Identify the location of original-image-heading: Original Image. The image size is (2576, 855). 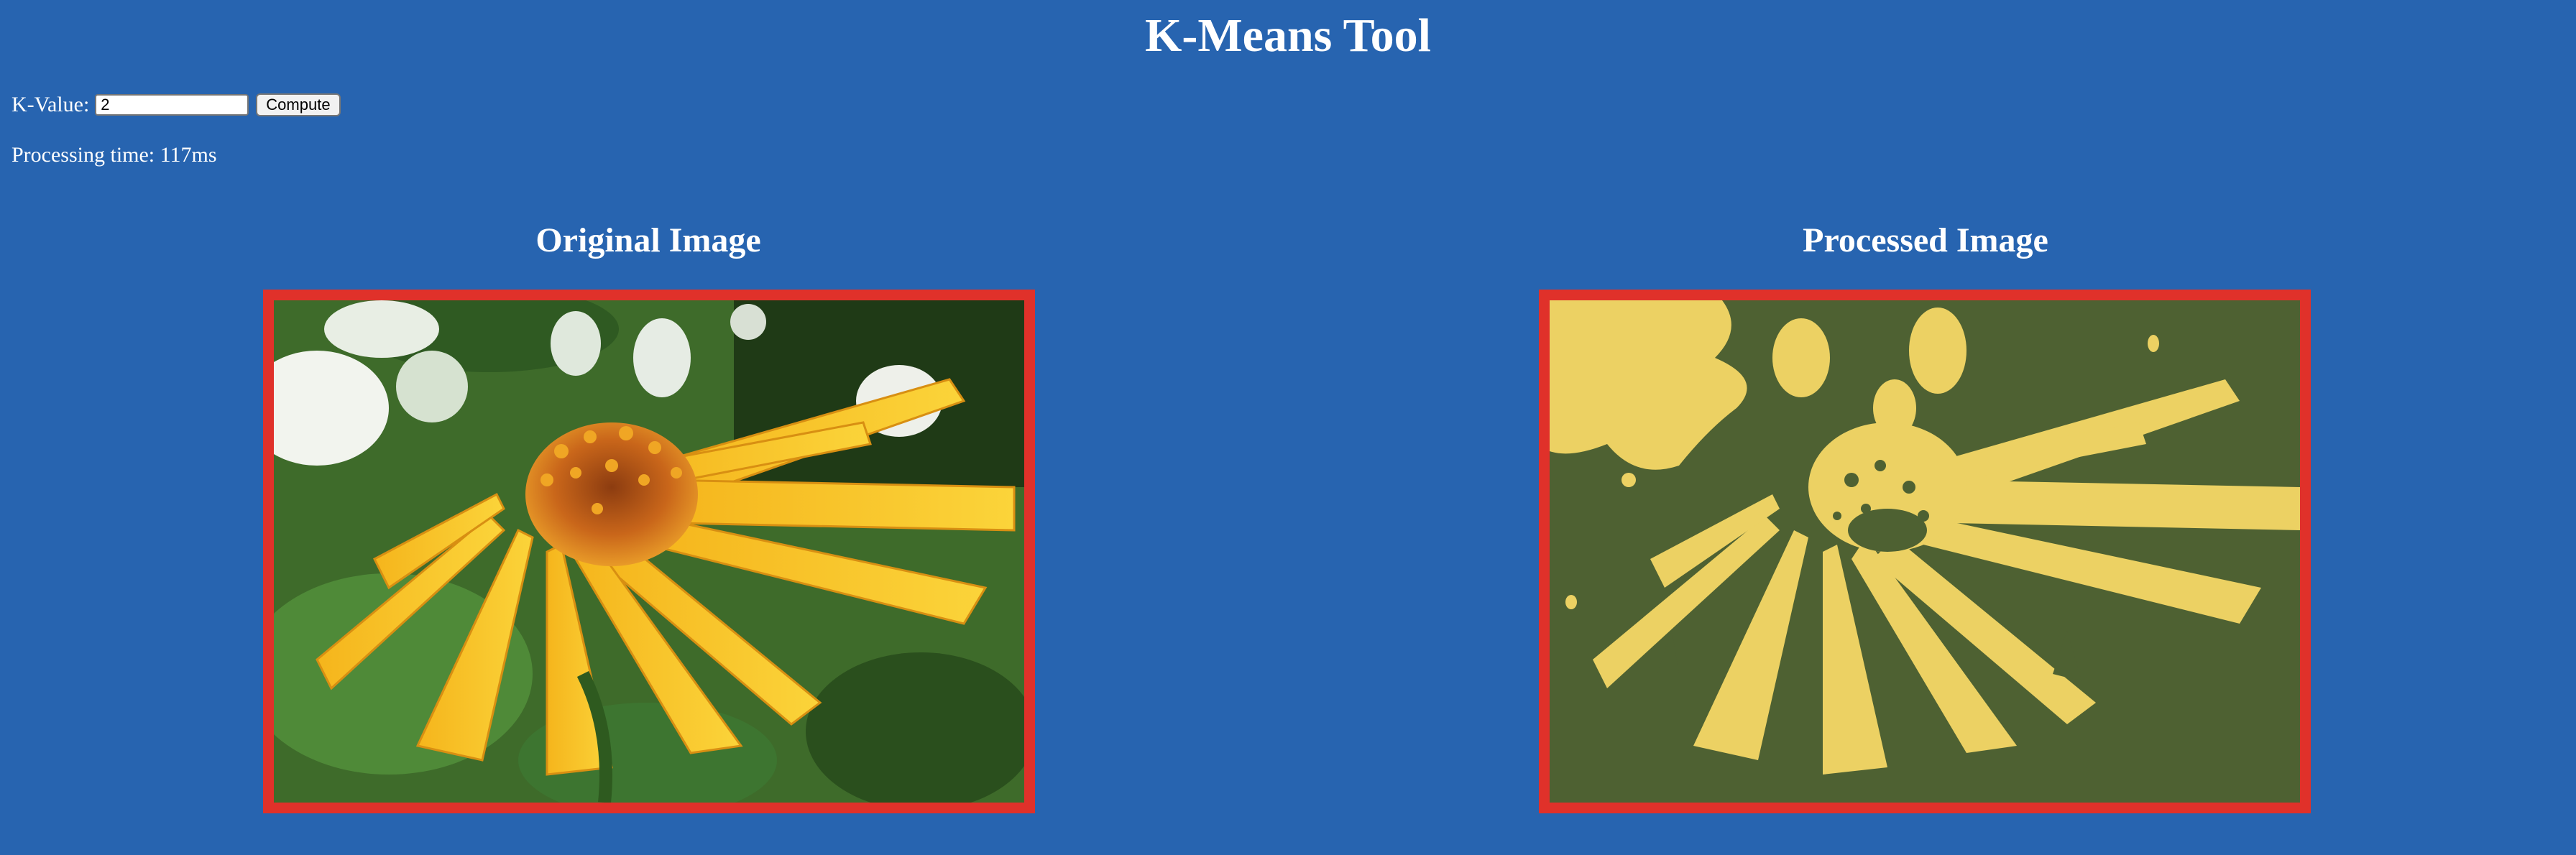
(648, 240).